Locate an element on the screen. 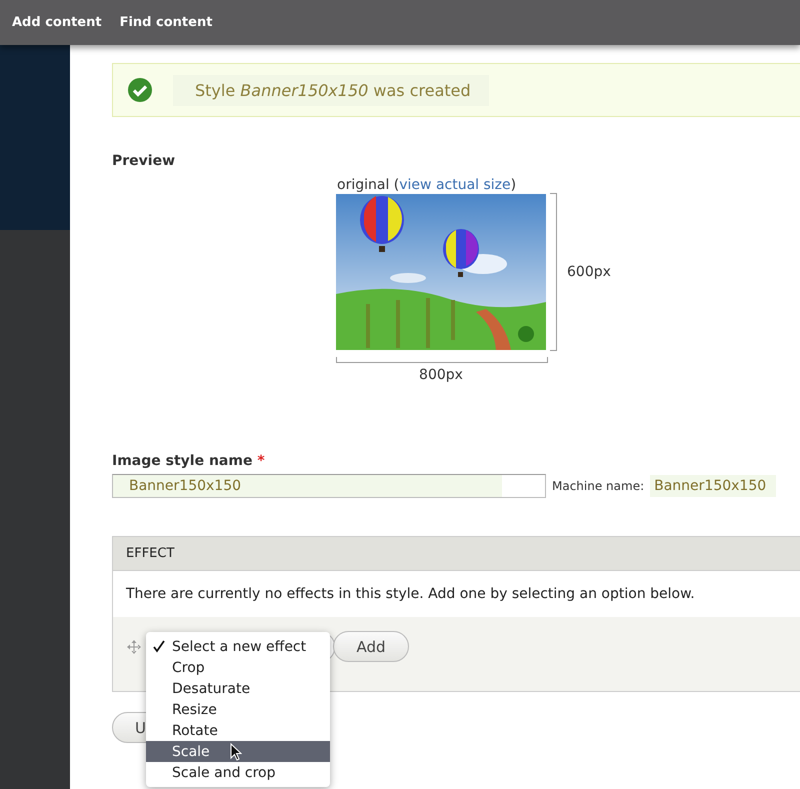 Image resolution: width=800 pixels, height=789 pixels. required-marker: * is located at coordinates (261, 461).